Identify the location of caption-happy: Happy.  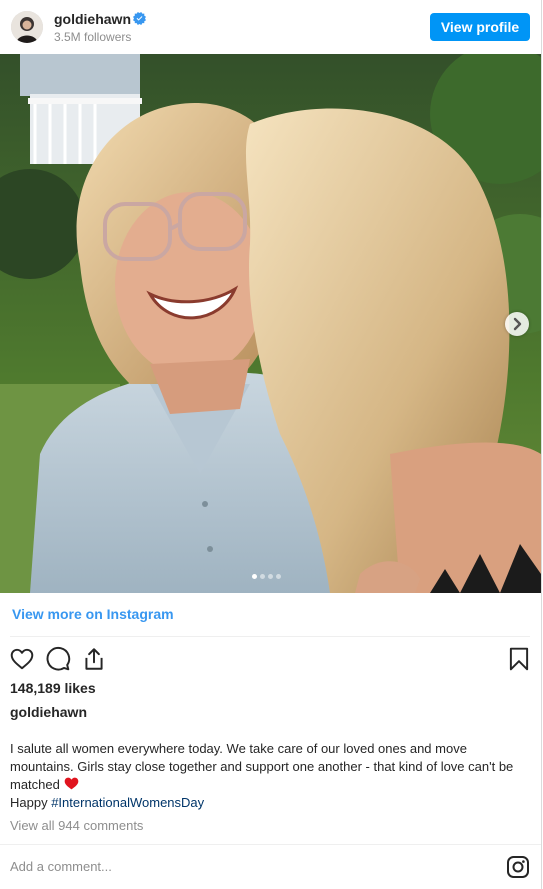
(31, 802).